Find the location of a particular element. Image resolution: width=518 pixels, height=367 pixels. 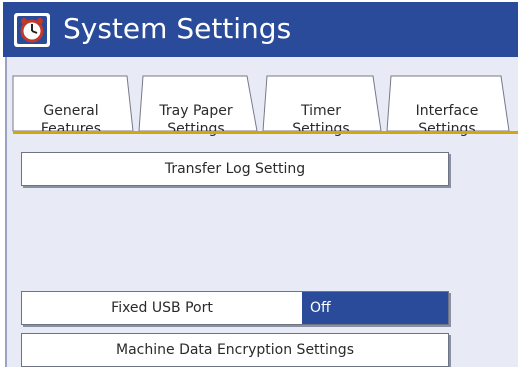

tab-general-features: General Features is located at coordinates (71, 106).